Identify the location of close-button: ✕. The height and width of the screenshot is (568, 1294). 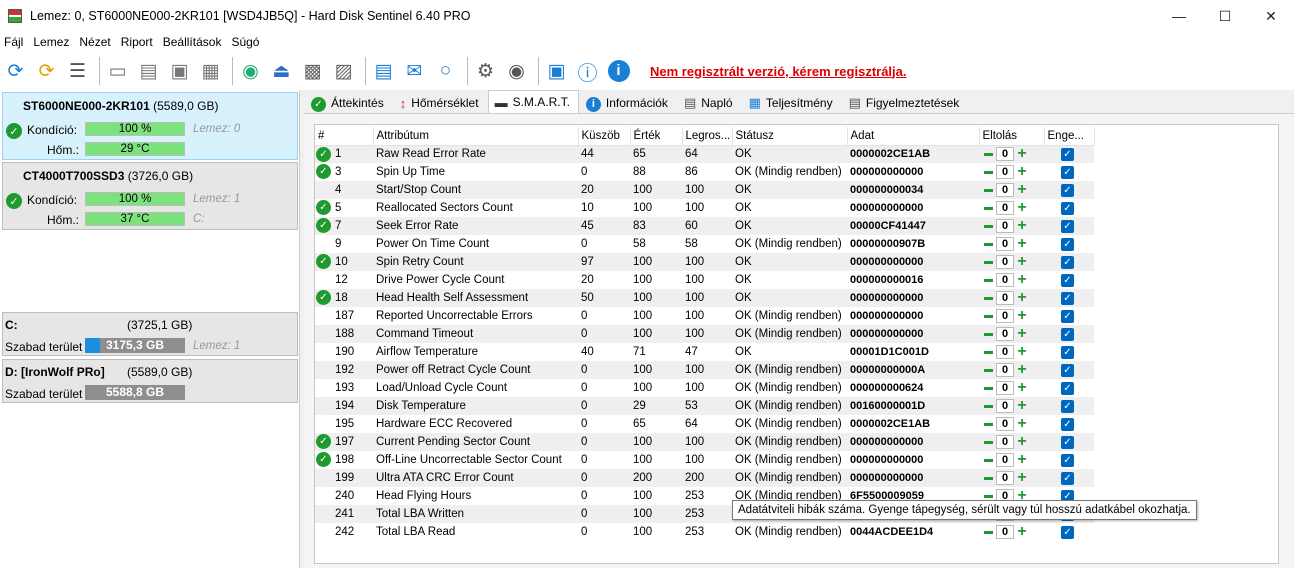
(1271, 16).